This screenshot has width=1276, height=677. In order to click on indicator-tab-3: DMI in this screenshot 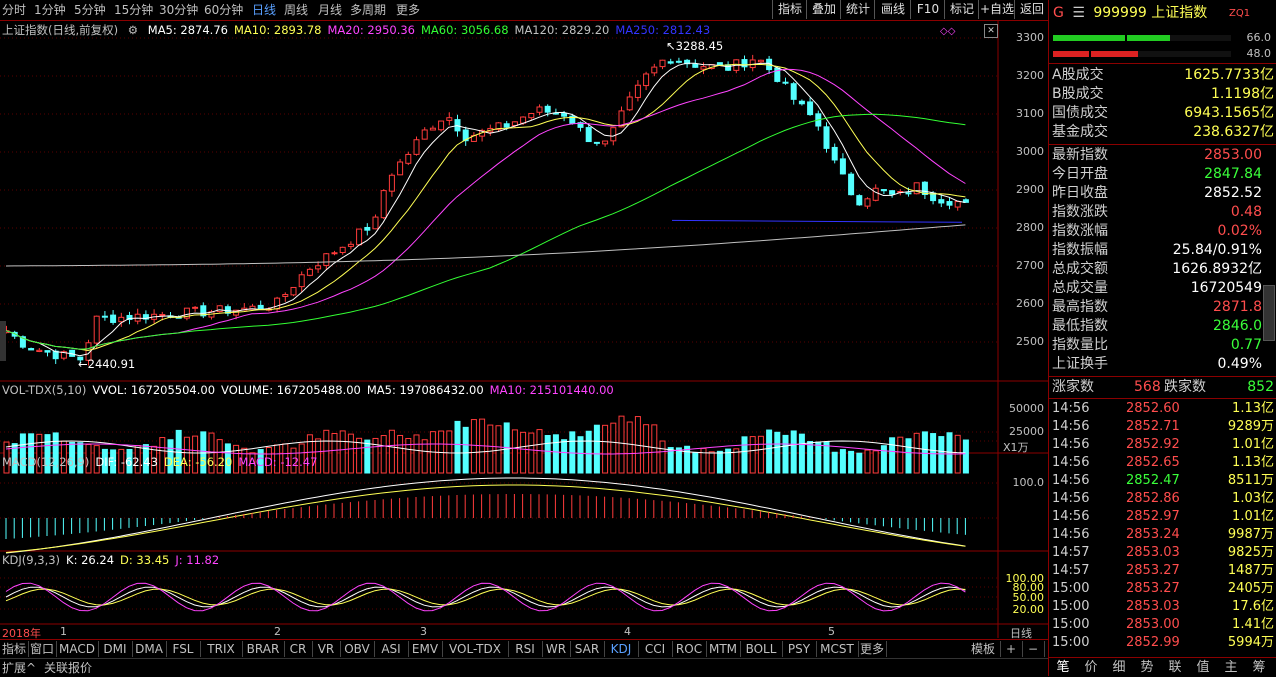, I will do `click(115, 649)`.